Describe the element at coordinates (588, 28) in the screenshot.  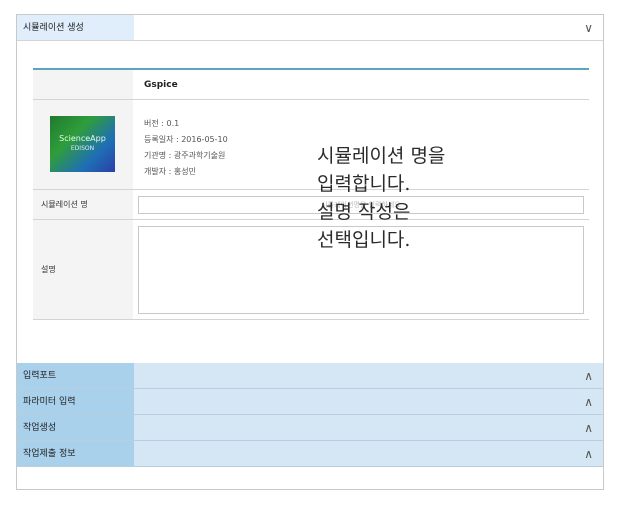
I see `chevron-down-icon: ∨` at that location.